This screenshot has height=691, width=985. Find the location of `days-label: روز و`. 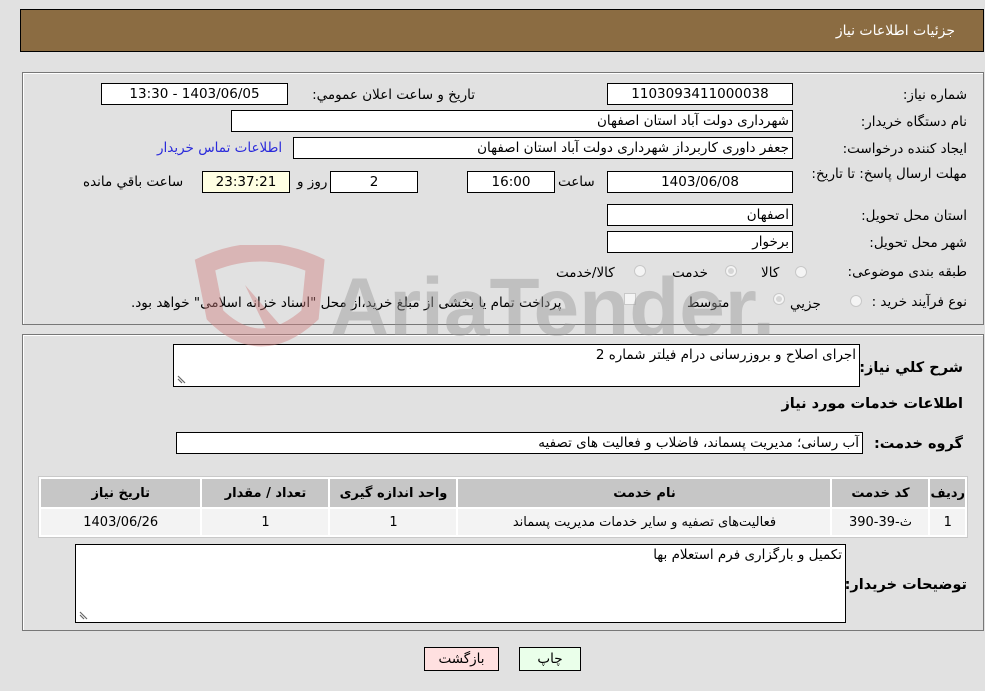

days-label: روز و is located at coordinates (312, 182).